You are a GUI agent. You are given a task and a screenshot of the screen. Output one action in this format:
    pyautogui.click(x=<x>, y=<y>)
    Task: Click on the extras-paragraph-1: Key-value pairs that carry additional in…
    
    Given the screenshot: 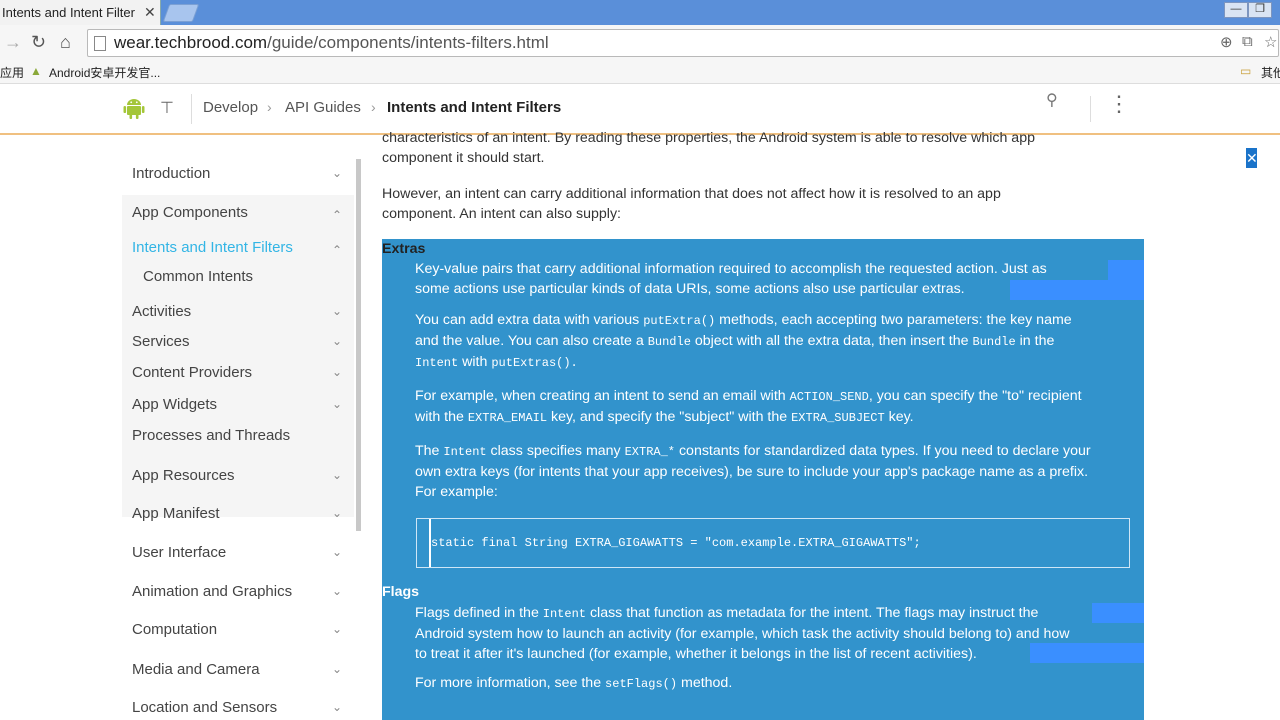 What is the action you would take?
    pyautogui.click(x=731, y=279)
    